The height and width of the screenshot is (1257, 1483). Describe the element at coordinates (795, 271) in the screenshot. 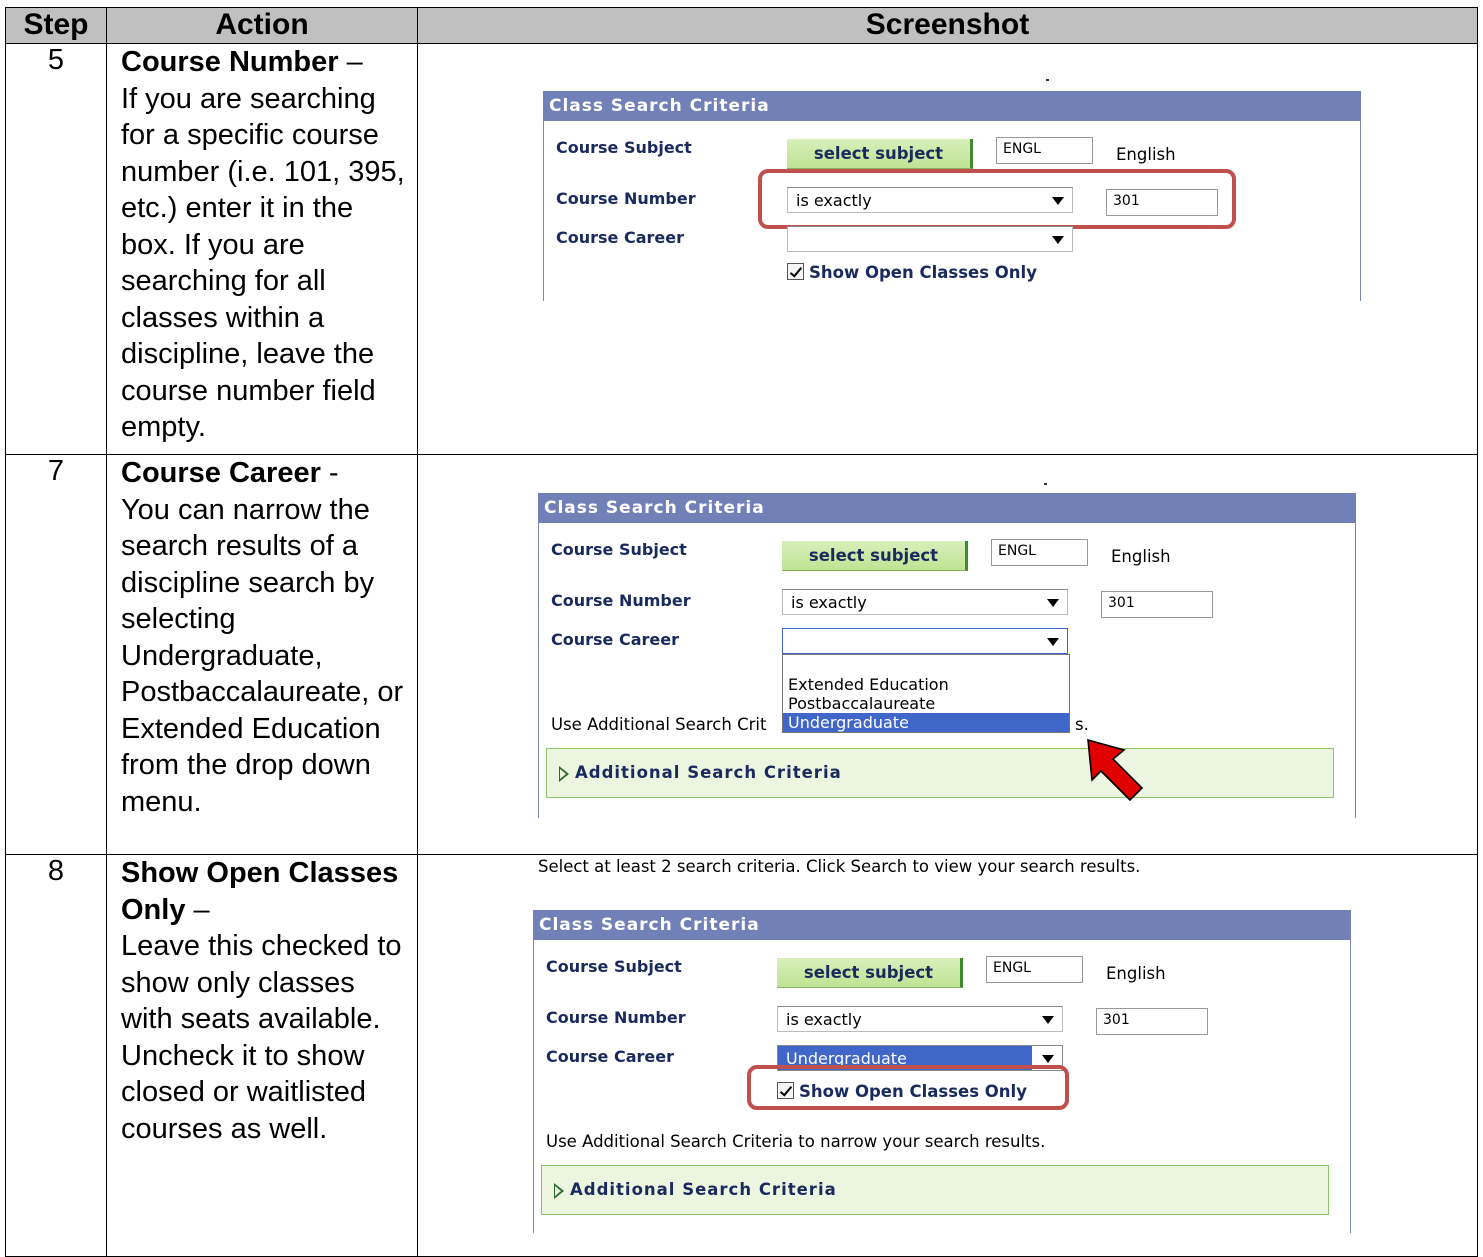

I see `checkbox-icon` at that location.